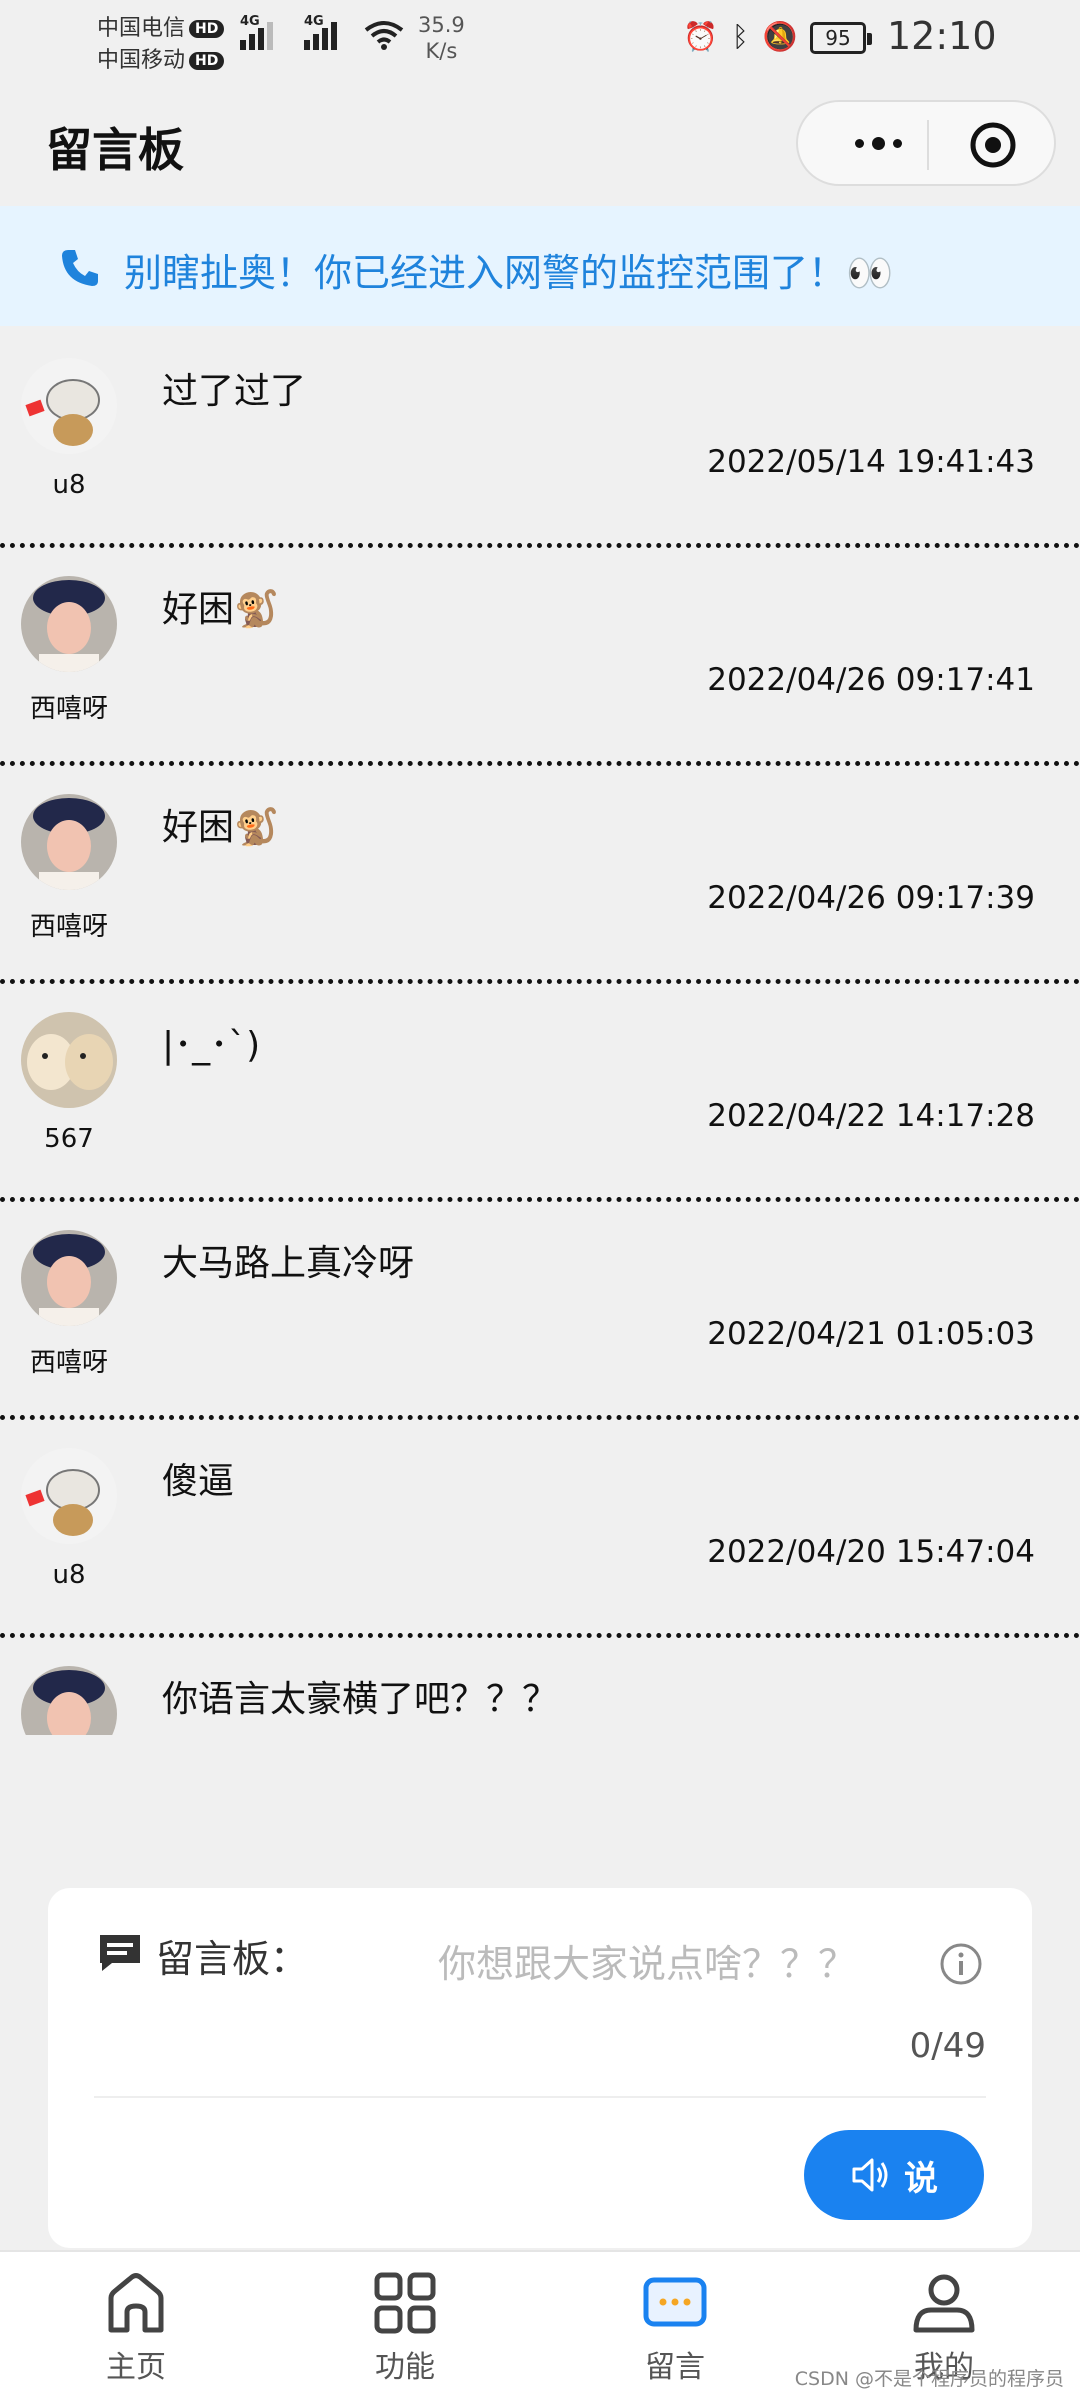 The width and height of the screenshot is (1080, 2400). I want to click on tab-messages: 留言, so click(675, 2328).